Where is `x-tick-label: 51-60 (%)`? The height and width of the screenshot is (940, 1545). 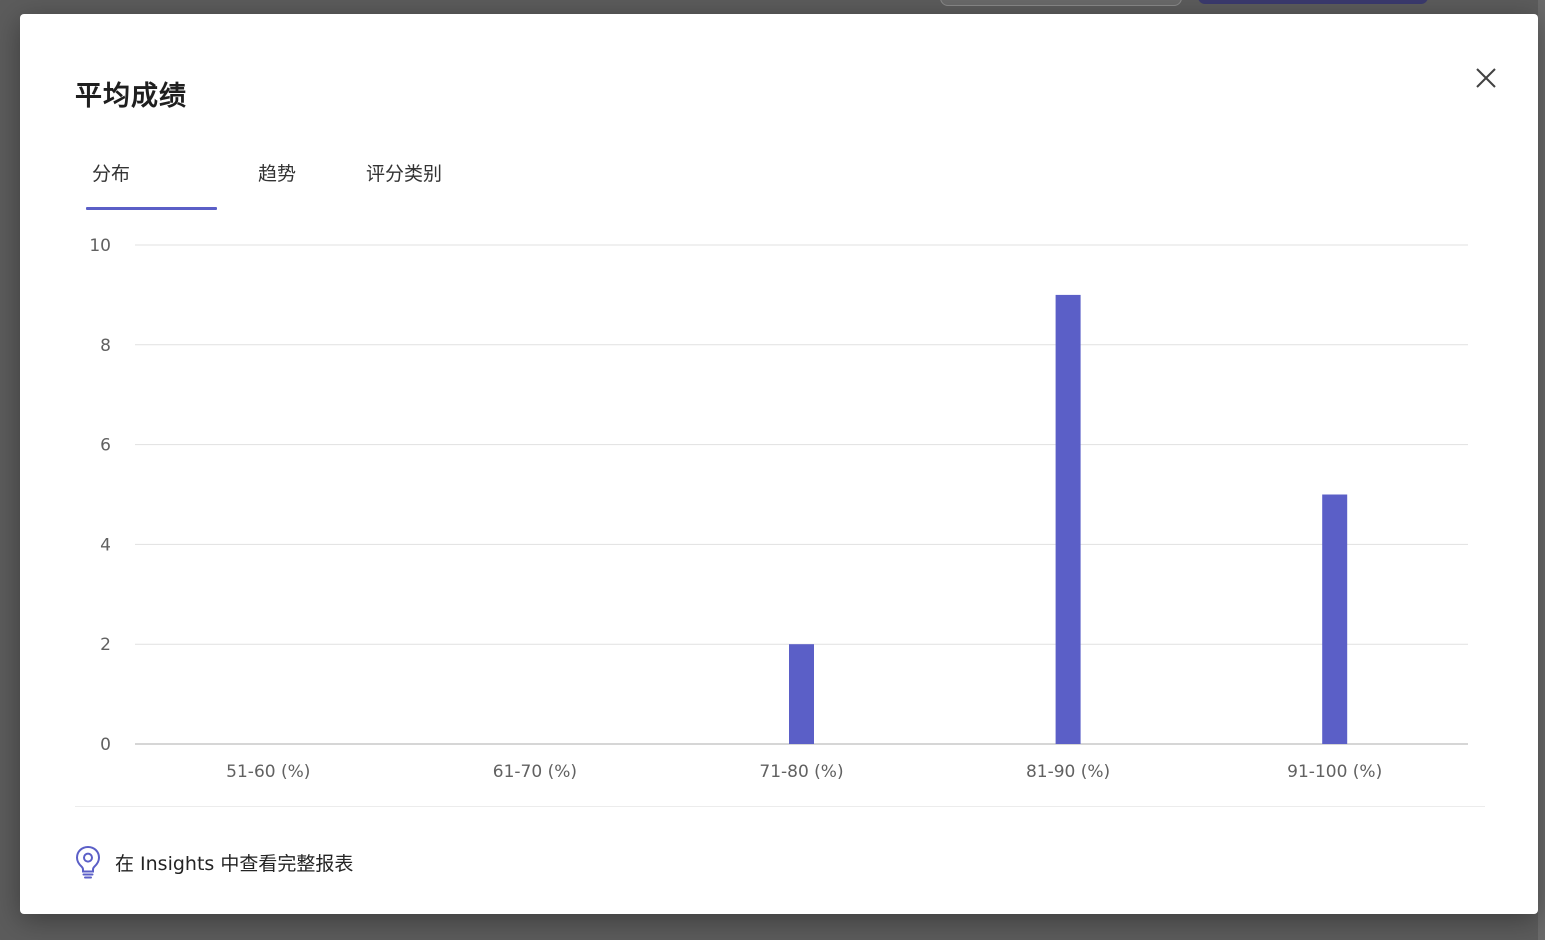 x-tick-label: 51-60 (%) is located at coordinates (268, 772).